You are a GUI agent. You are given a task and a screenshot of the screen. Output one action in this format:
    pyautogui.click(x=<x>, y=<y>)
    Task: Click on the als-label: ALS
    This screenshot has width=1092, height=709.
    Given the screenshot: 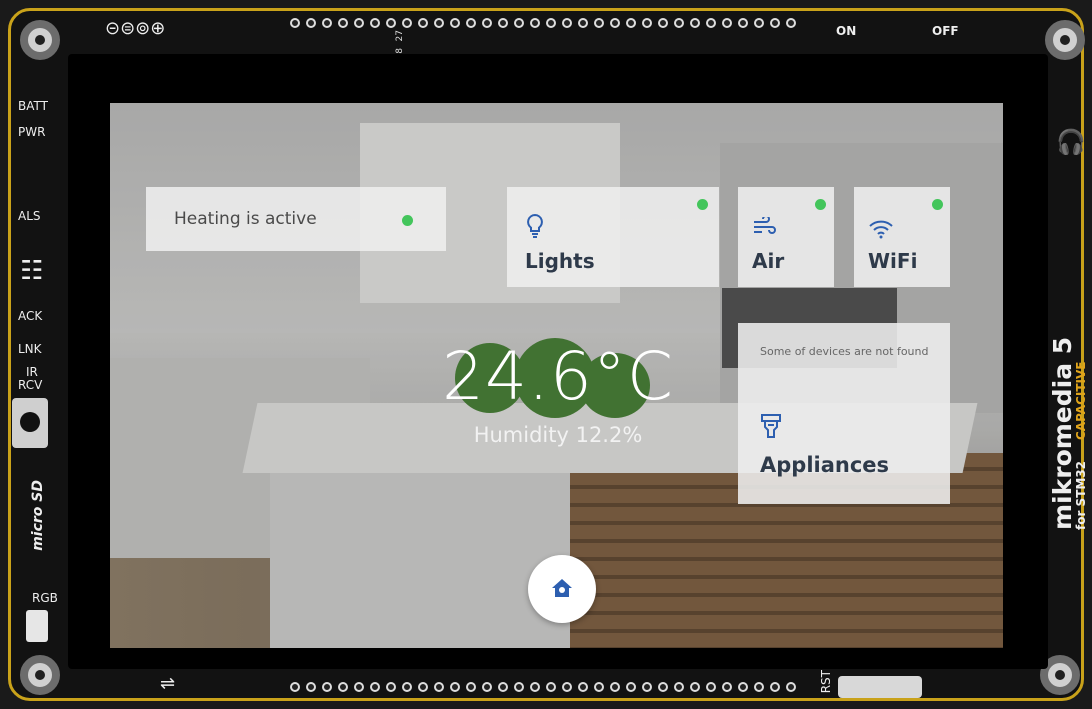 What is the action you would take?
    pyautogui.click(x=29, y=216)
    